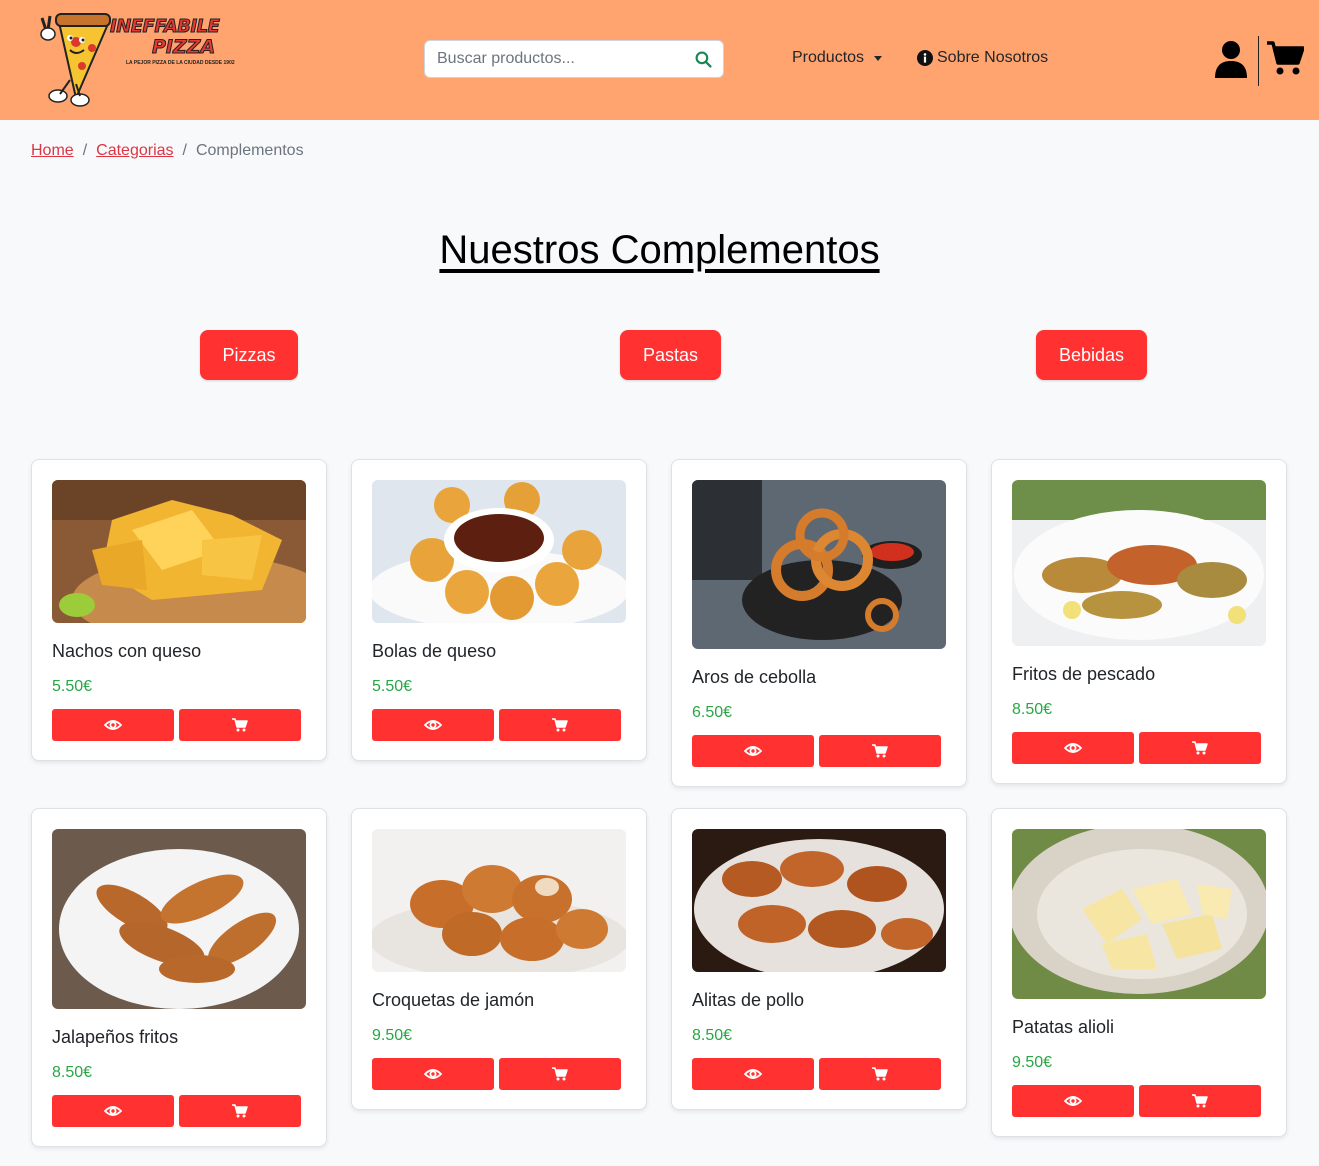  I want to click on search-button, so click(703, 59).